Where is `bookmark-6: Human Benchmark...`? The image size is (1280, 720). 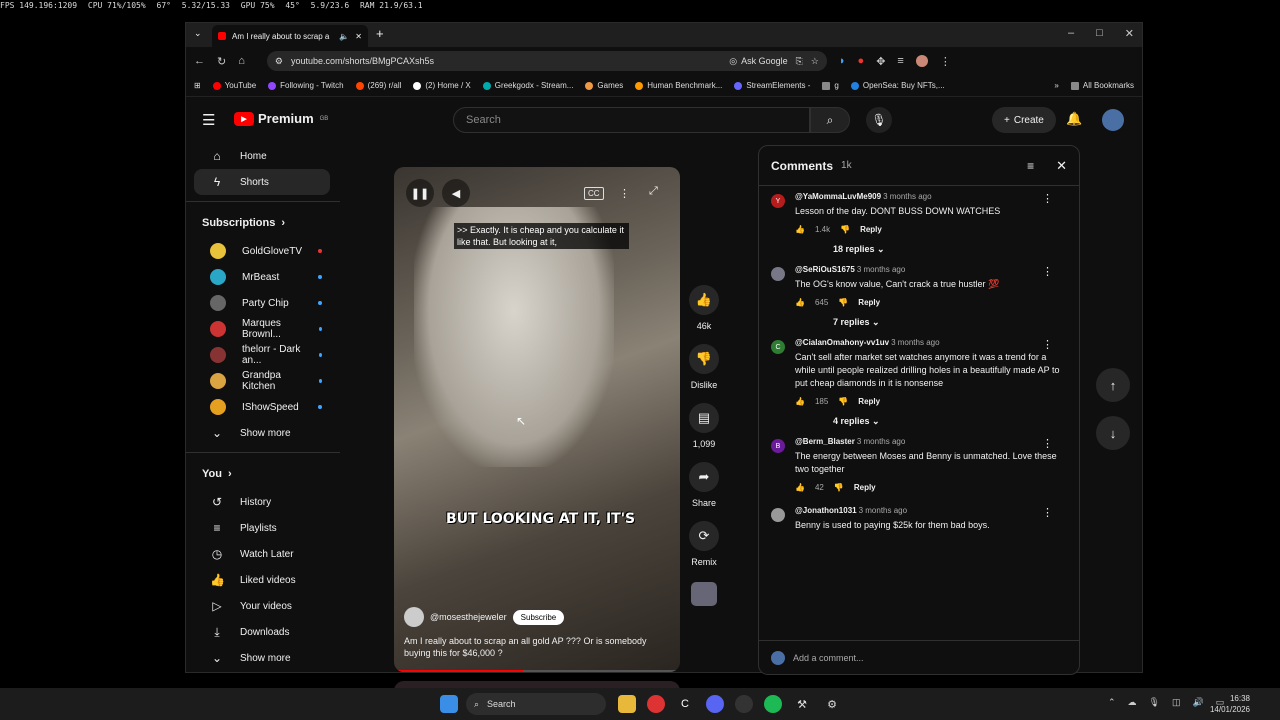
bookmark-6: Human Benchmark... is located at coordinates (678, 85).